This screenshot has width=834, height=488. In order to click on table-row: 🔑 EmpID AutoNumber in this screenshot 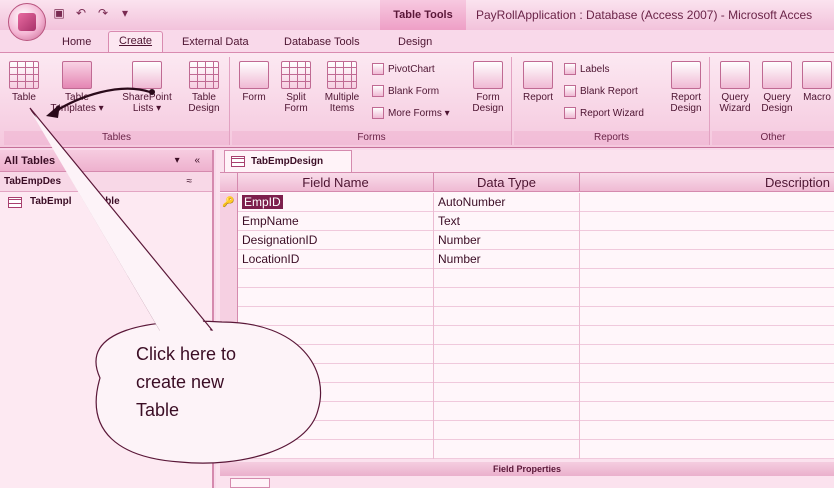, I will do `click(527, 202)`.